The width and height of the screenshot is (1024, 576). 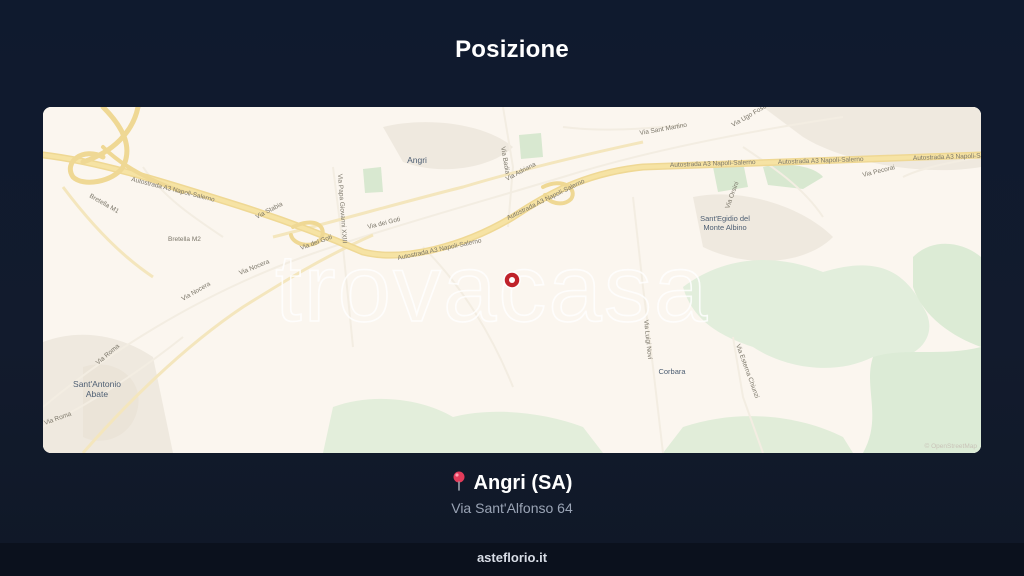 What do you see at coordinates (672, 371) in the screenshot?
I see `place-label-corbara: Corbara` at bounding box center [672, 371].